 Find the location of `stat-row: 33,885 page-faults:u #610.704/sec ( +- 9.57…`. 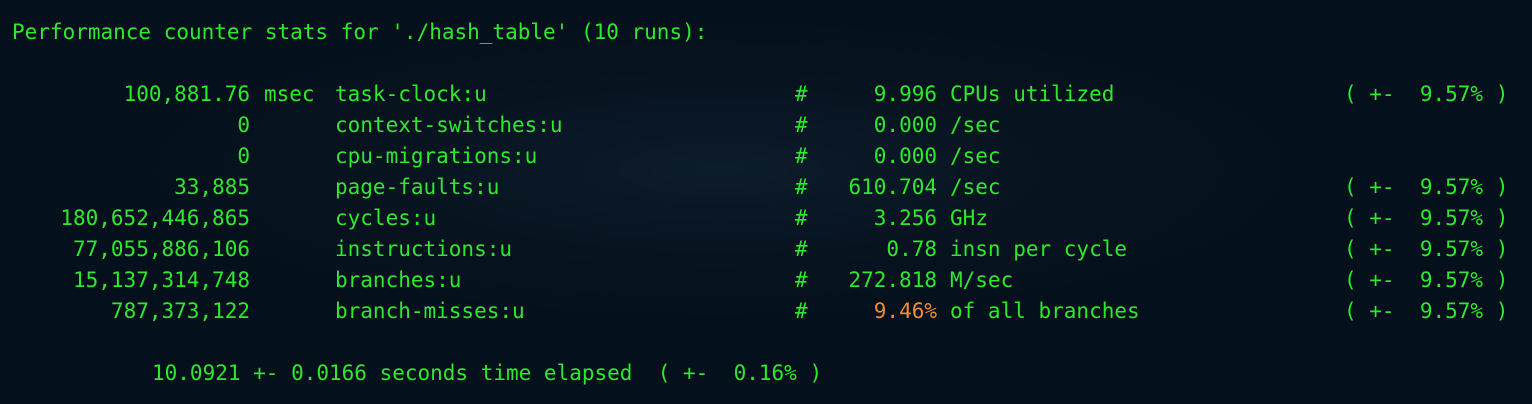

stat-row: 33,885 page-faults:u #610.704/sec ( +- 9.57… is located at coordinates (766, 187).